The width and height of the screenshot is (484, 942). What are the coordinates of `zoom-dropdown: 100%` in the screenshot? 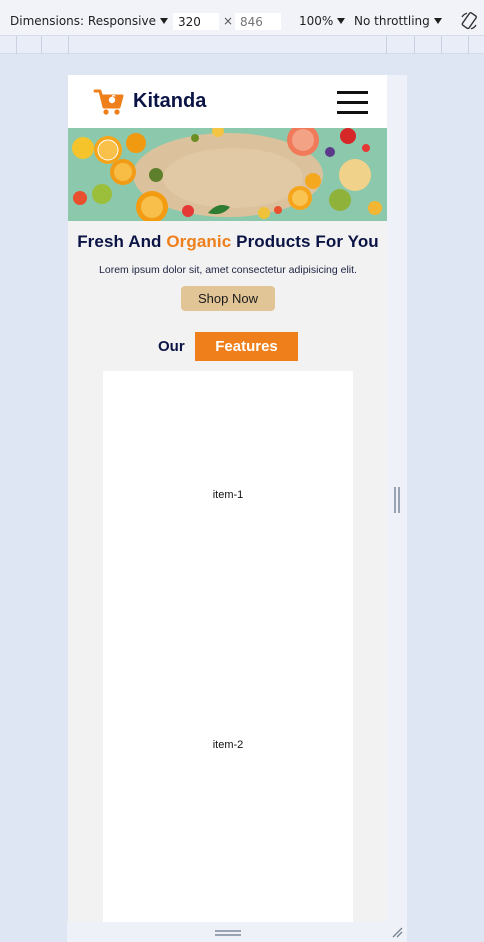 It's located at (322, 21).